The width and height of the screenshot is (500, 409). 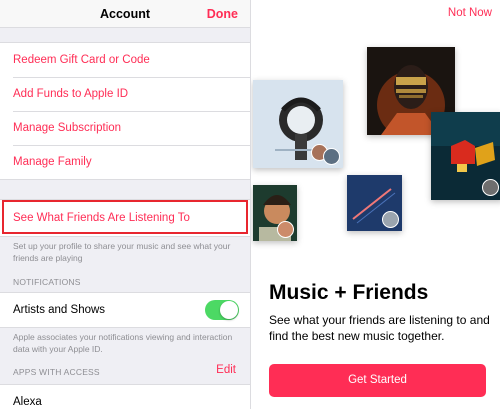 I want to click on redeem-gift-card-row: Redeem Gift Card or Code, so click(x=125, y=60).